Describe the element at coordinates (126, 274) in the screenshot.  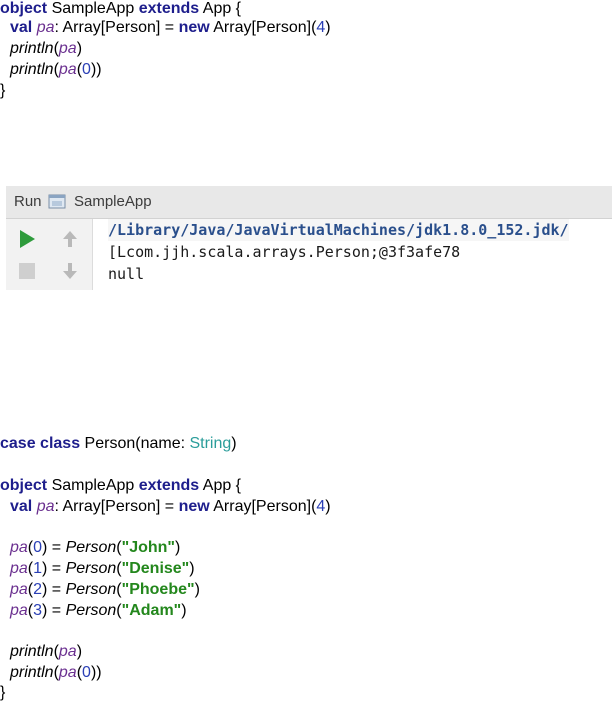
I see `console-output-line: null` at that location.